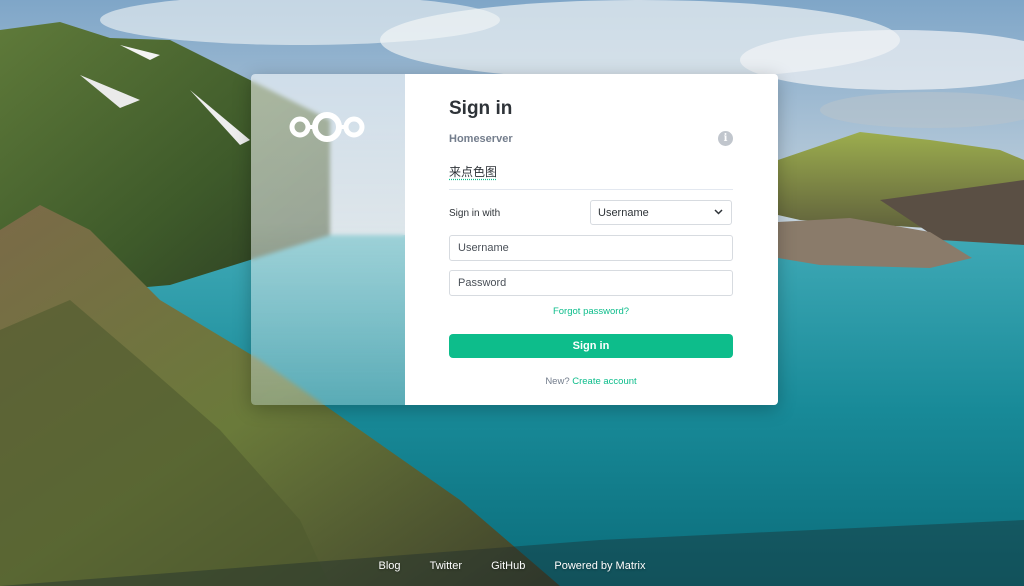  Describe the element at coordinates (390, 566) in the screenshot. I see `footer-link-blog: Blog` at that location.